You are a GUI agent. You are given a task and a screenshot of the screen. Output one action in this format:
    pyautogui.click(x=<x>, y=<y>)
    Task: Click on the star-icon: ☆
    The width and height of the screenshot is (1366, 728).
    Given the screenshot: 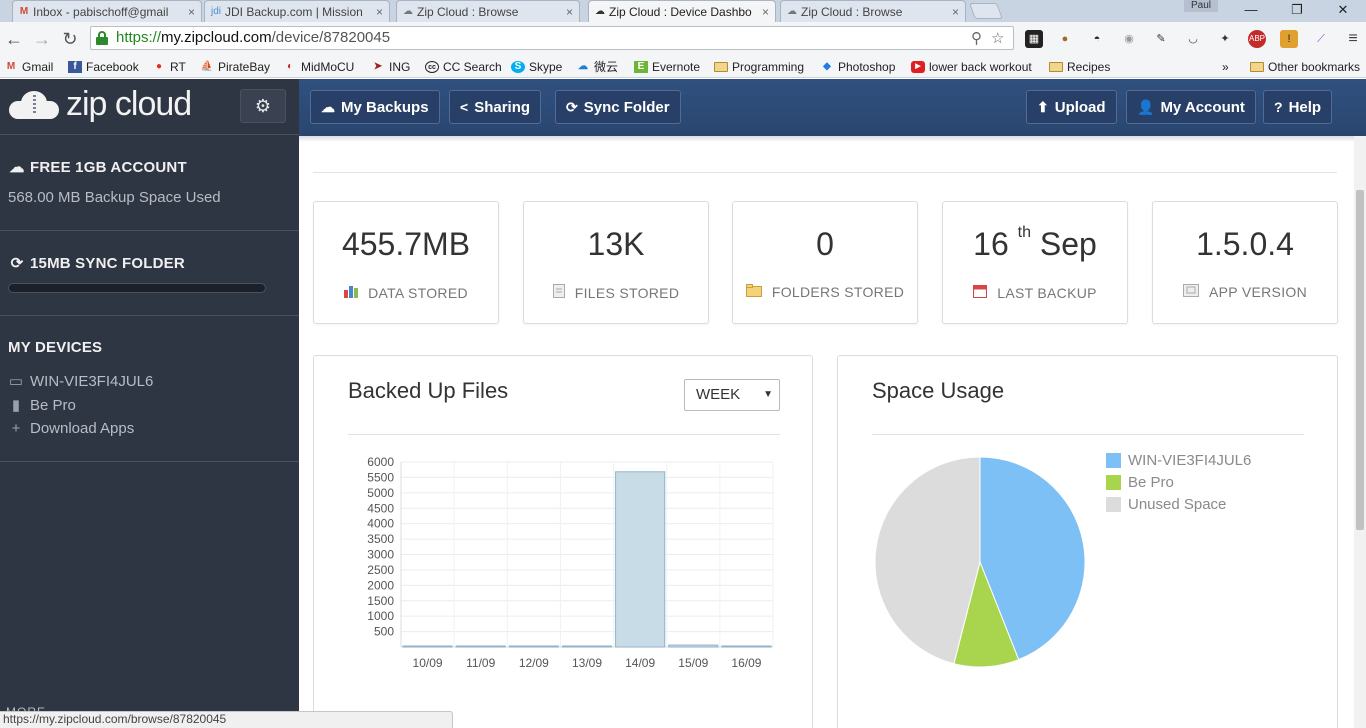 What is the action you would take?
    pyautogui.click(x=997, y=38)
    